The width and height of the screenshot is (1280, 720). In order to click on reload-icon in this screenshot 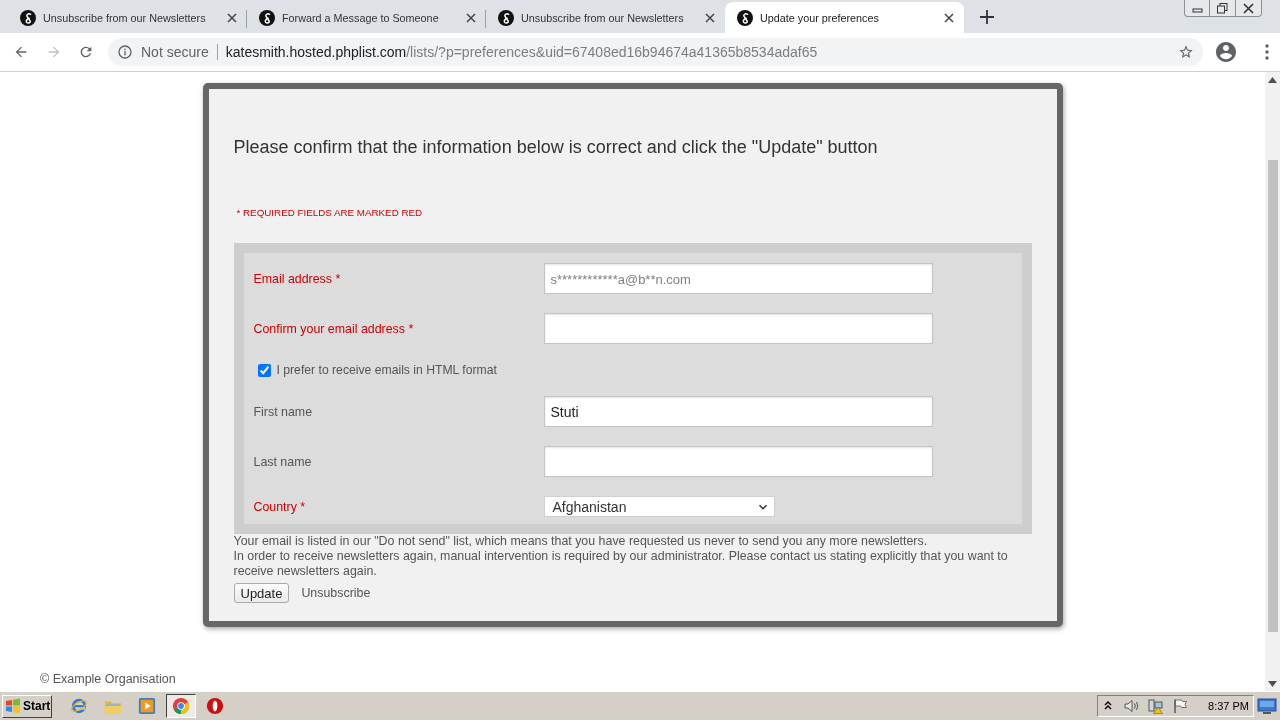, I will do `click(86, 52)`.